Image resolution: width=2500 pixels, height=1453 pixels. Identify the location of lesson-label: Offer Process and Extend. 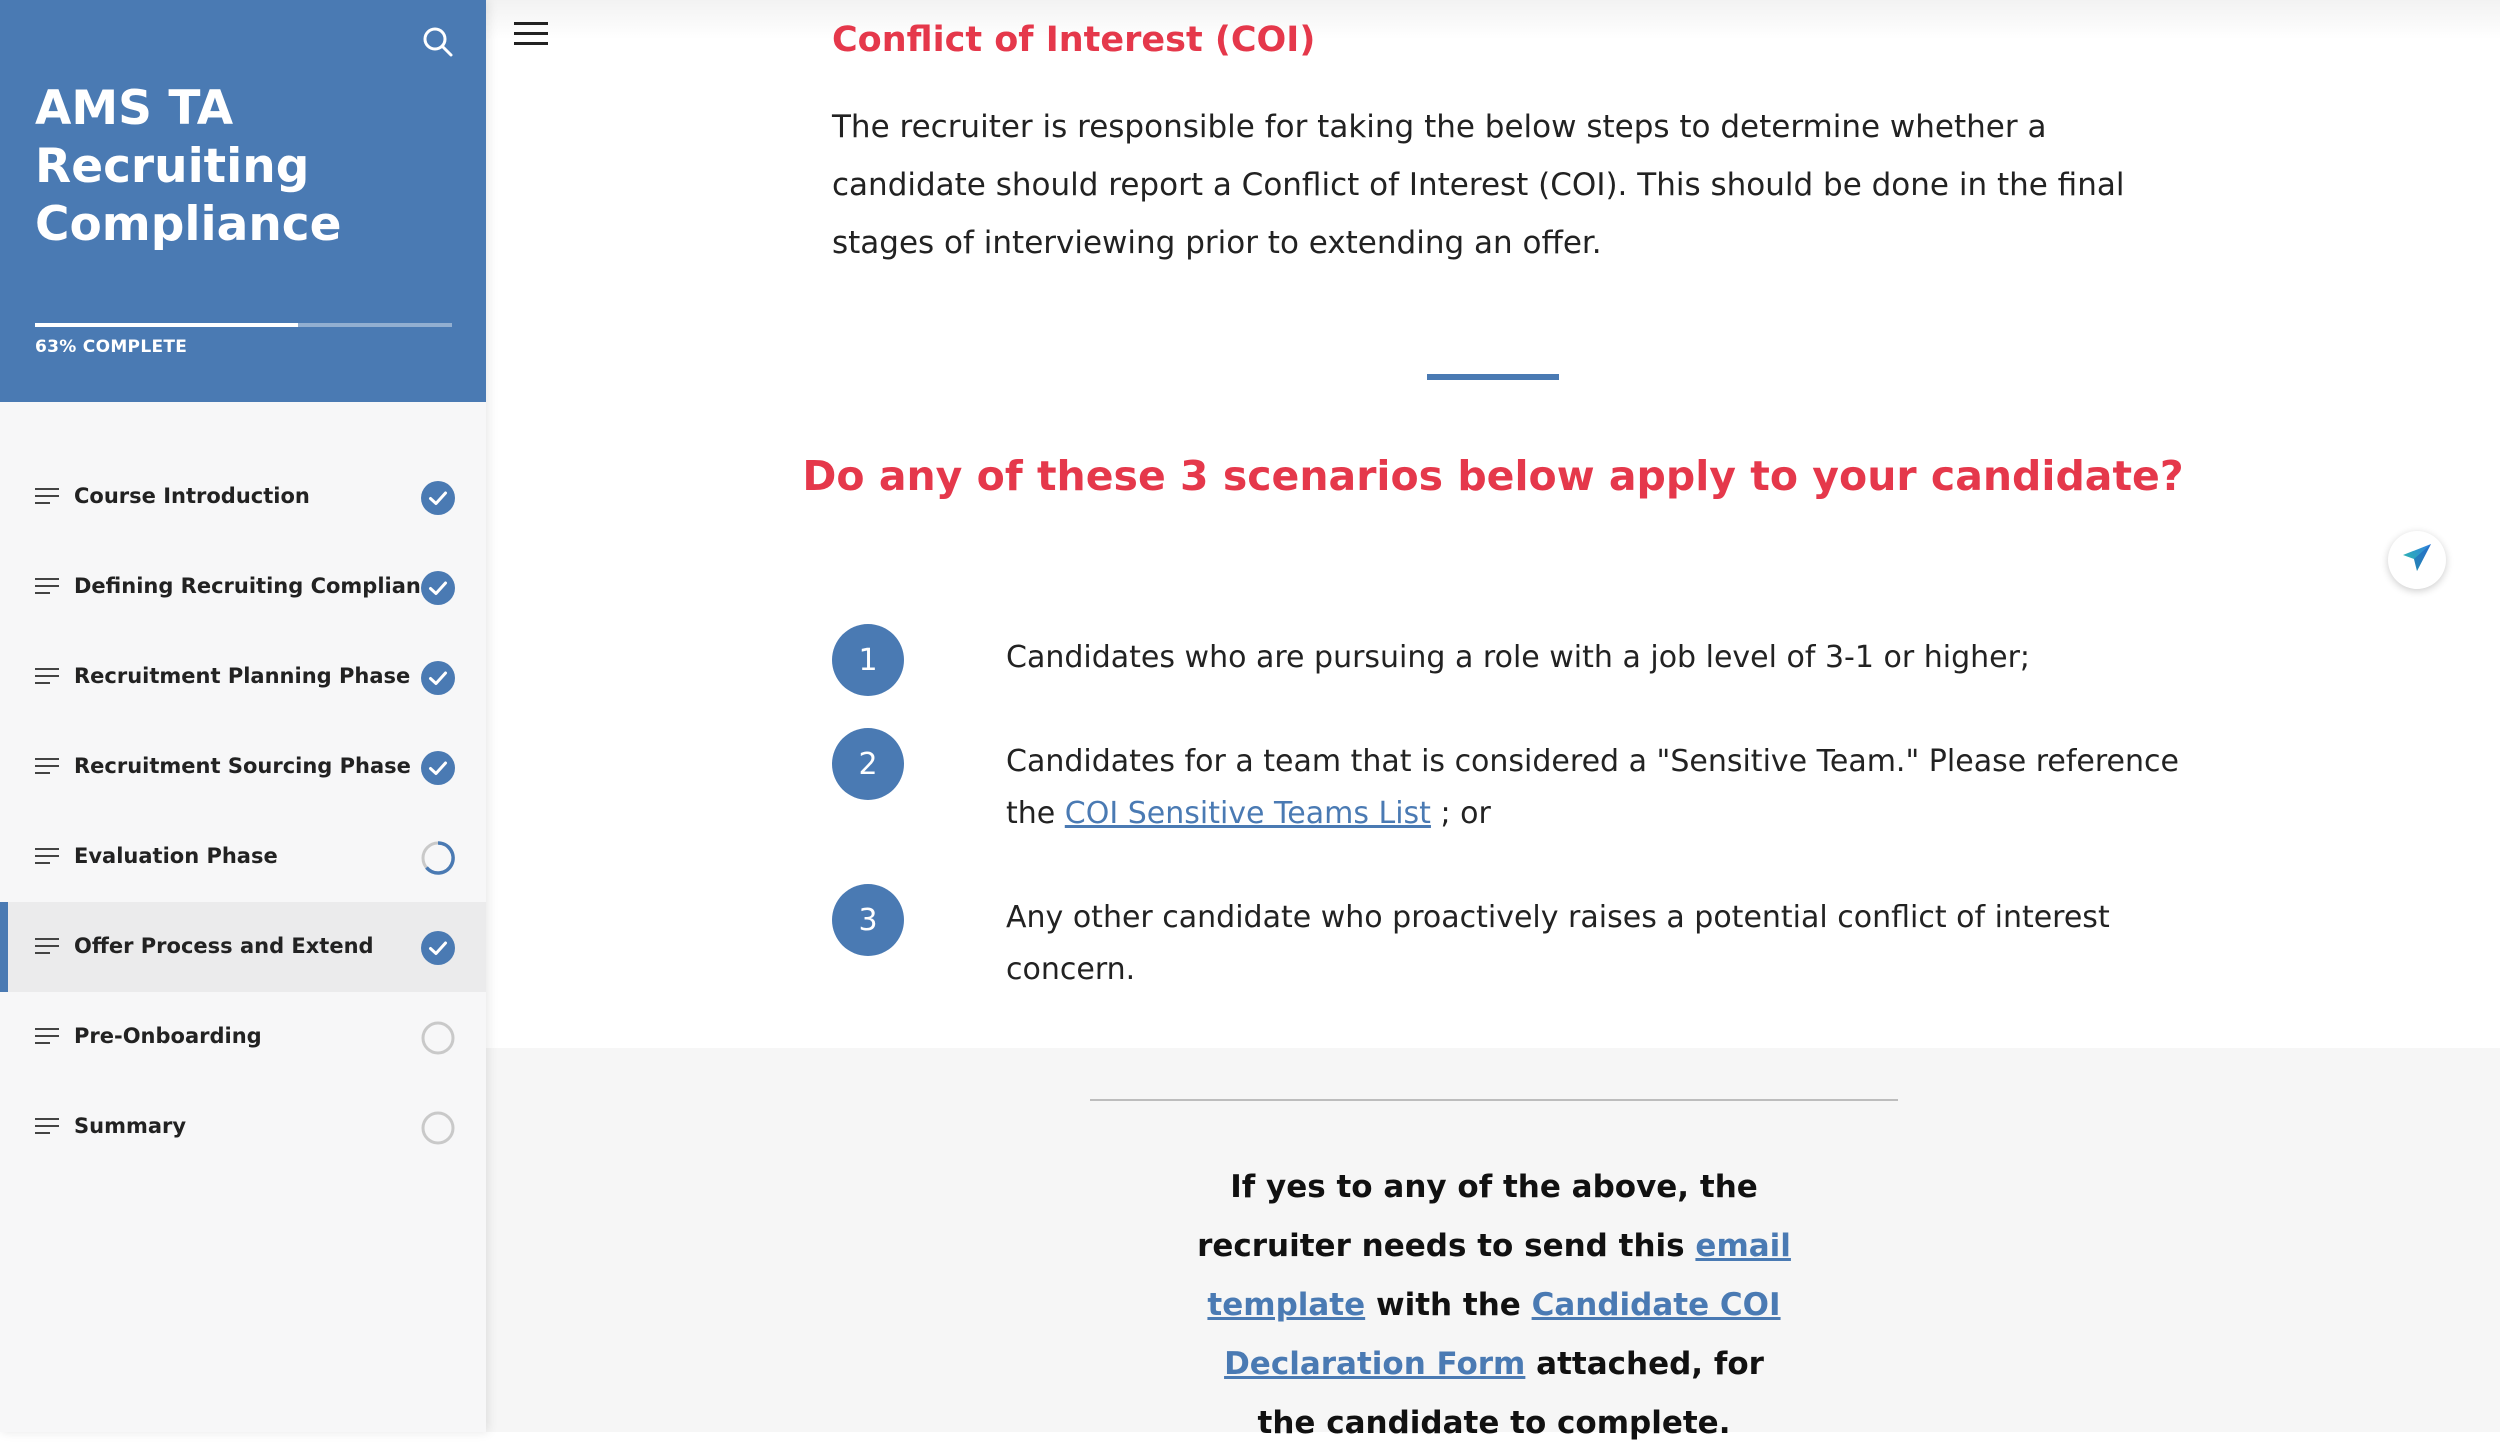
(224, 946).